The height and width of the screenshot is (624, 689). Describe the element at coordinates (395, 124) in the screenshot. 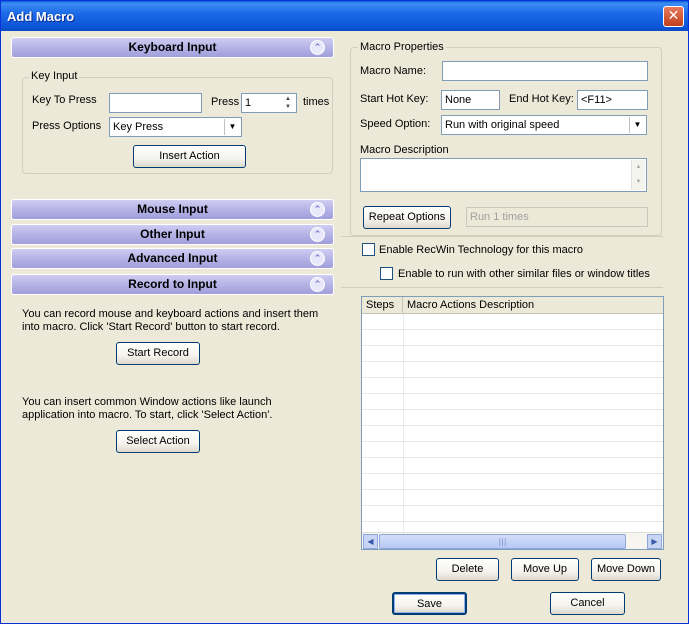

I see `speed-option-label: Speed Option:` at that location.